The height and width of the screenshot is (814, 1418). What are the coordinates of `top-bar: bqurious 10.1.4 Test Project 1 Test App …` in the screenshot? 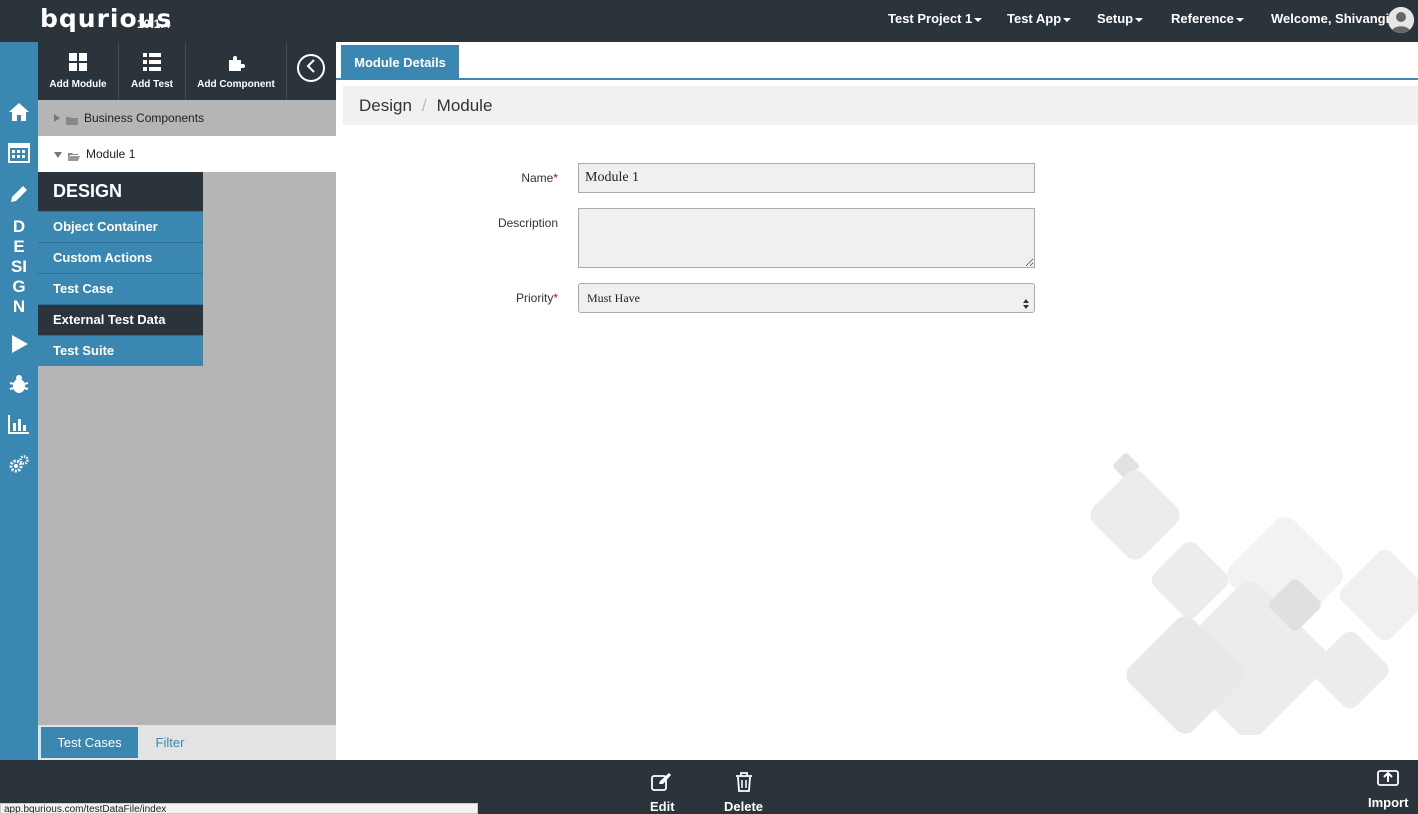 It's located at (709, 21).